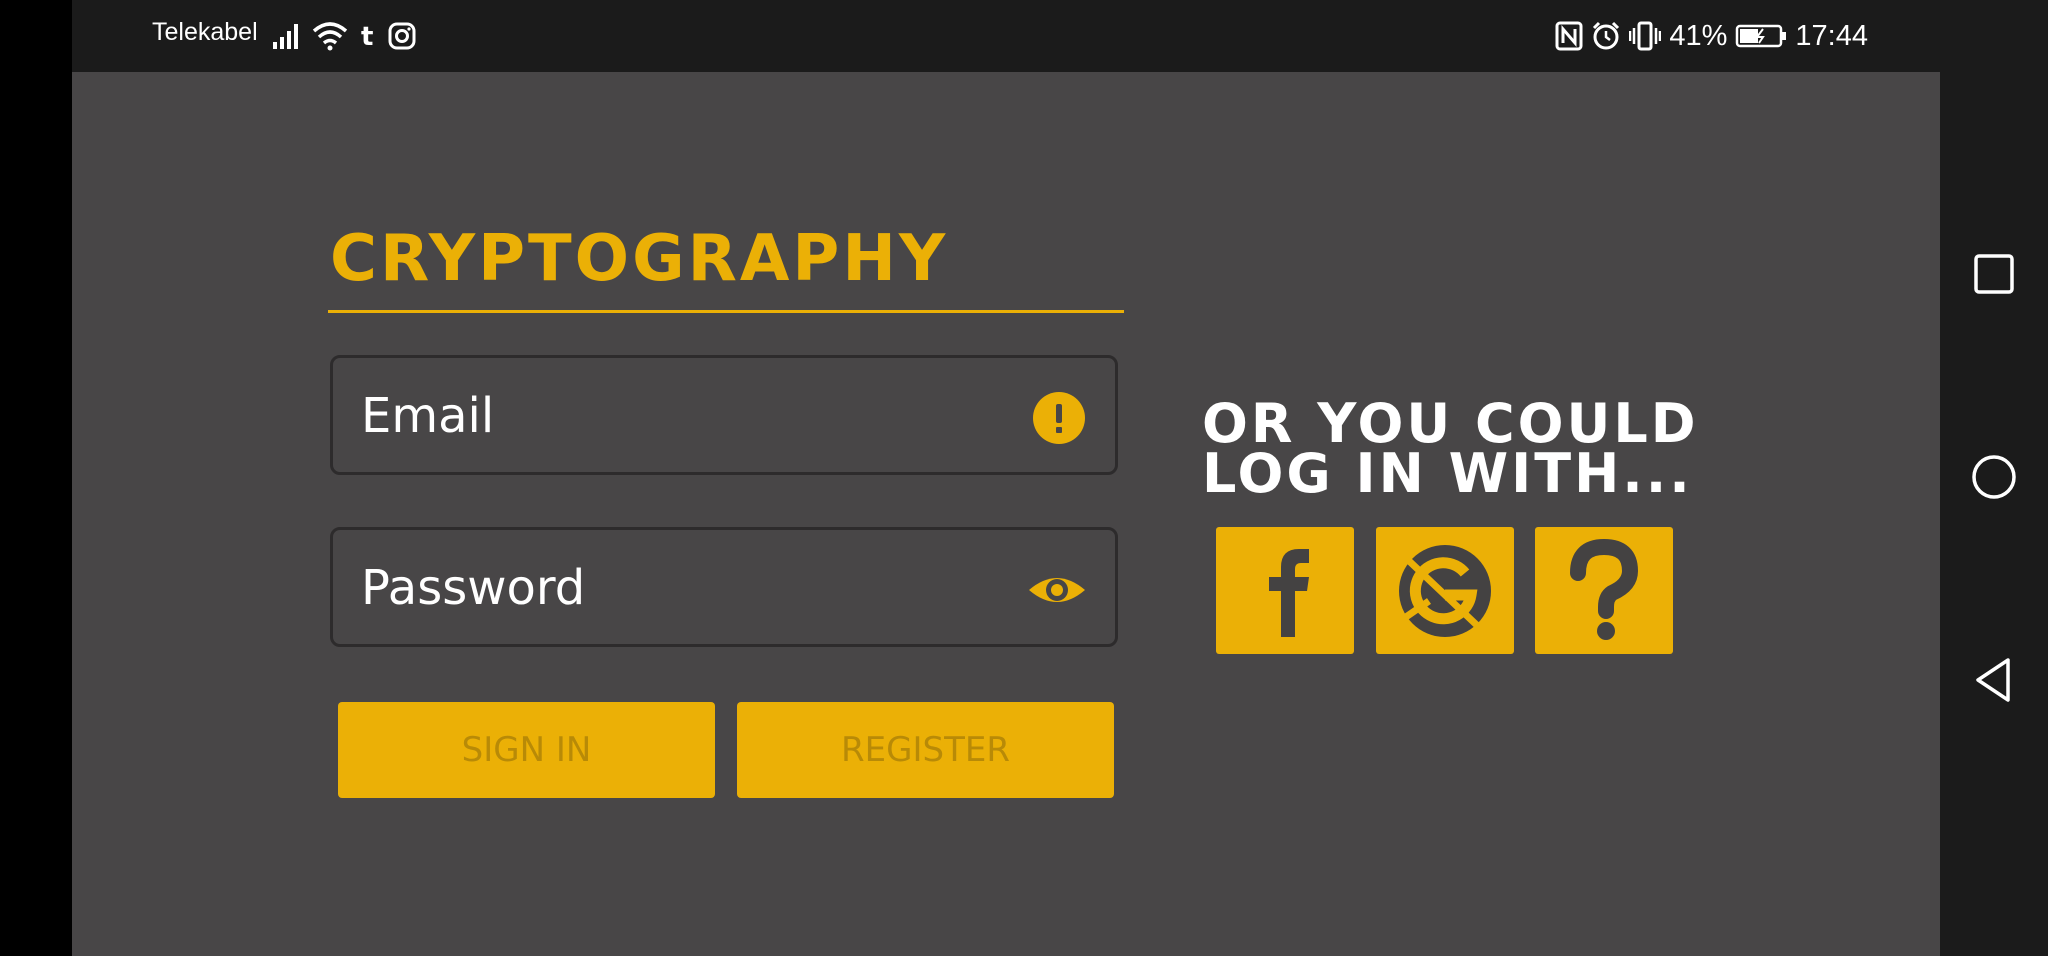 Image resolution: width=2048 pixels, height=956 pixels. What do you see at coordinates (1289, 592) in the screenshot?
I see `facebook-icon` at bounding box center [1289, 592].